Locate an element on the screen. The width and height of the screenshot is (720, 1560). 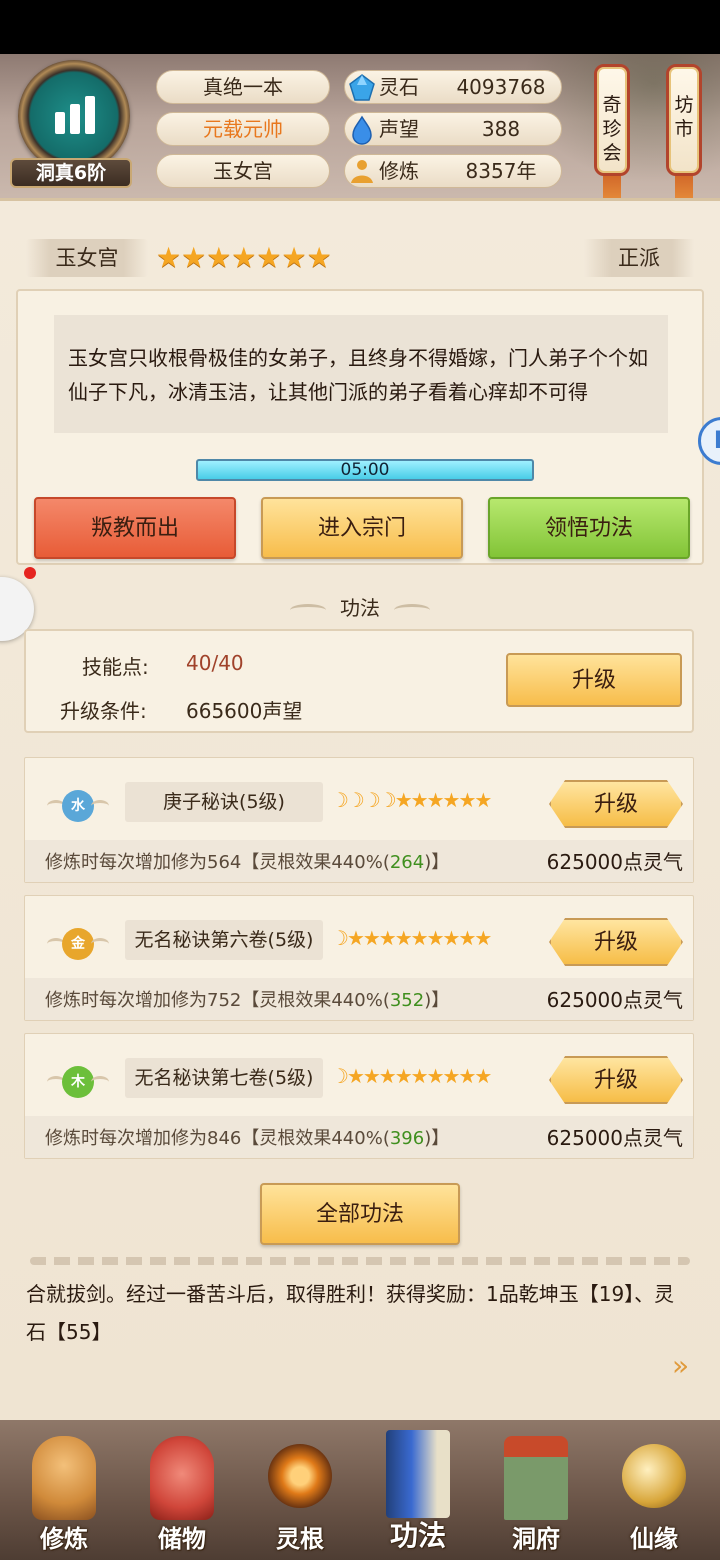
technique-info: 修炼时每次增加修为564【灵根效果440%(264)】 625000点灵气 is located at coordinates (359, 861).